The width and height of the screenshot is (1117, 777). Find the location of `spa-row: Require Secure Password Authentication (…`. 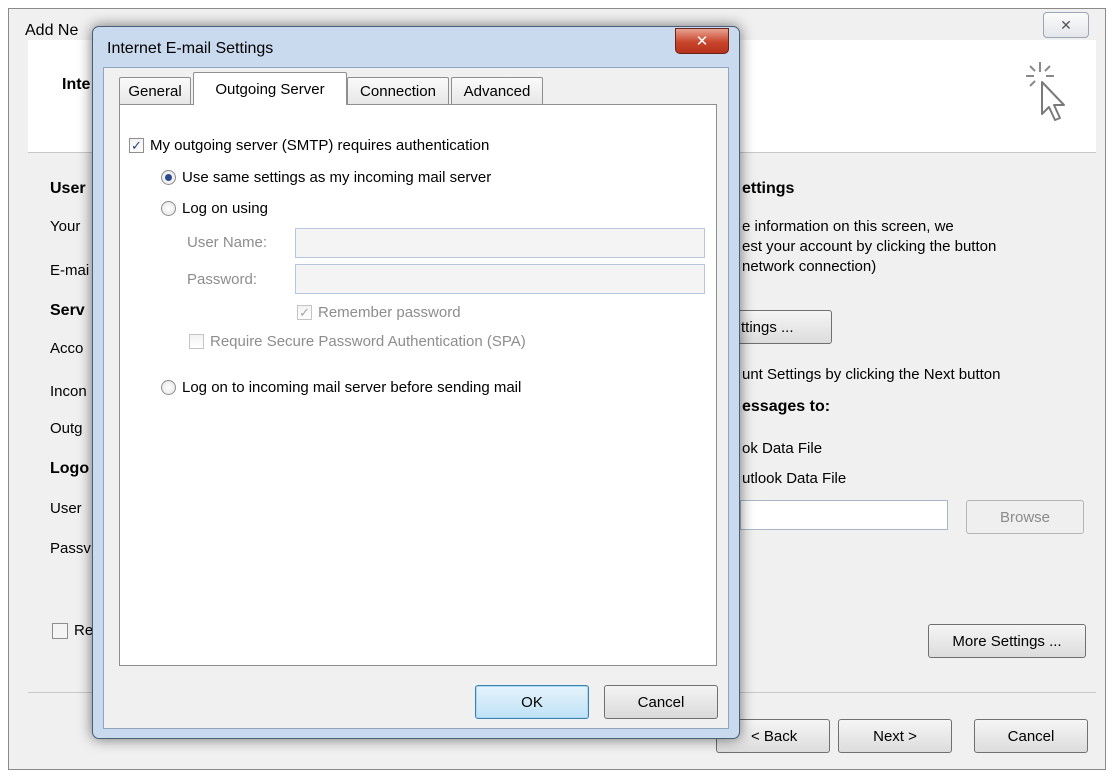

spa-row: Require Secure Password Authentication (… is located at coordinates (357, 341).